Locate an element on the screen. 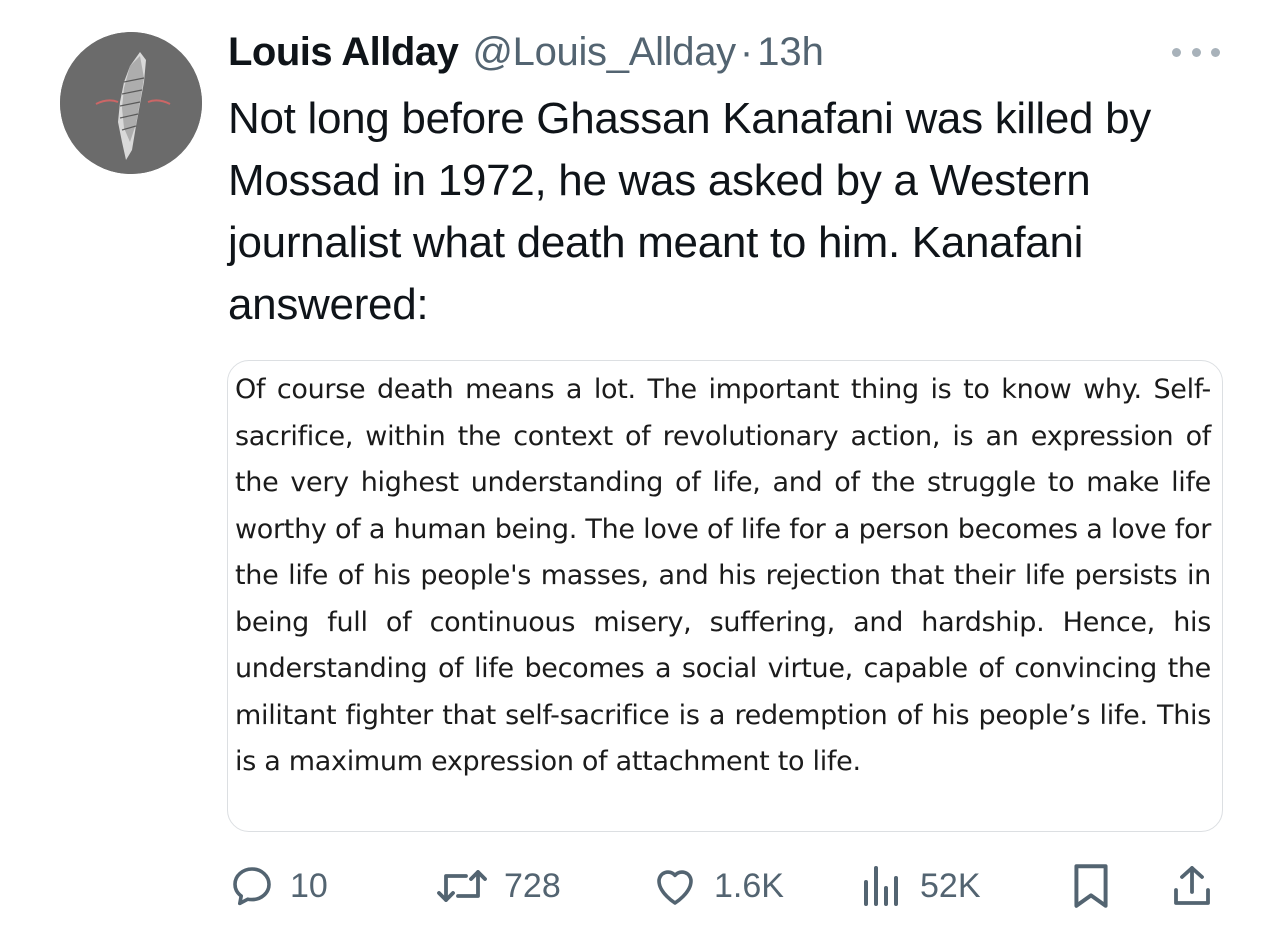  avatar is located at coordinates (131, 103).